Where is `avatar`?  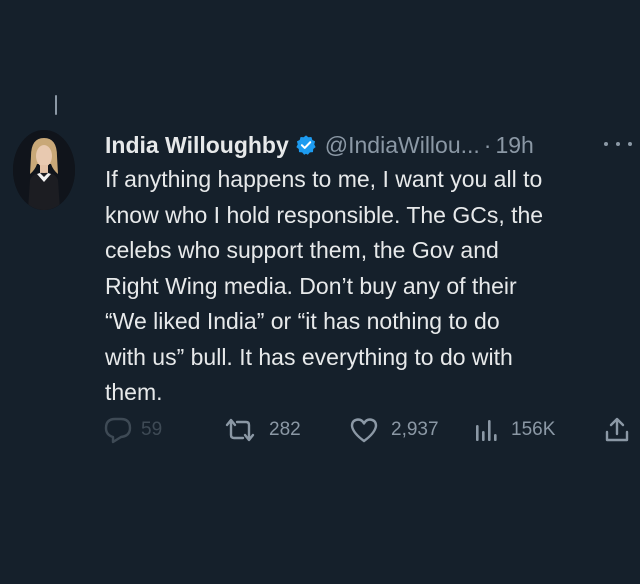
avatar is located at coordinates (44, 170).